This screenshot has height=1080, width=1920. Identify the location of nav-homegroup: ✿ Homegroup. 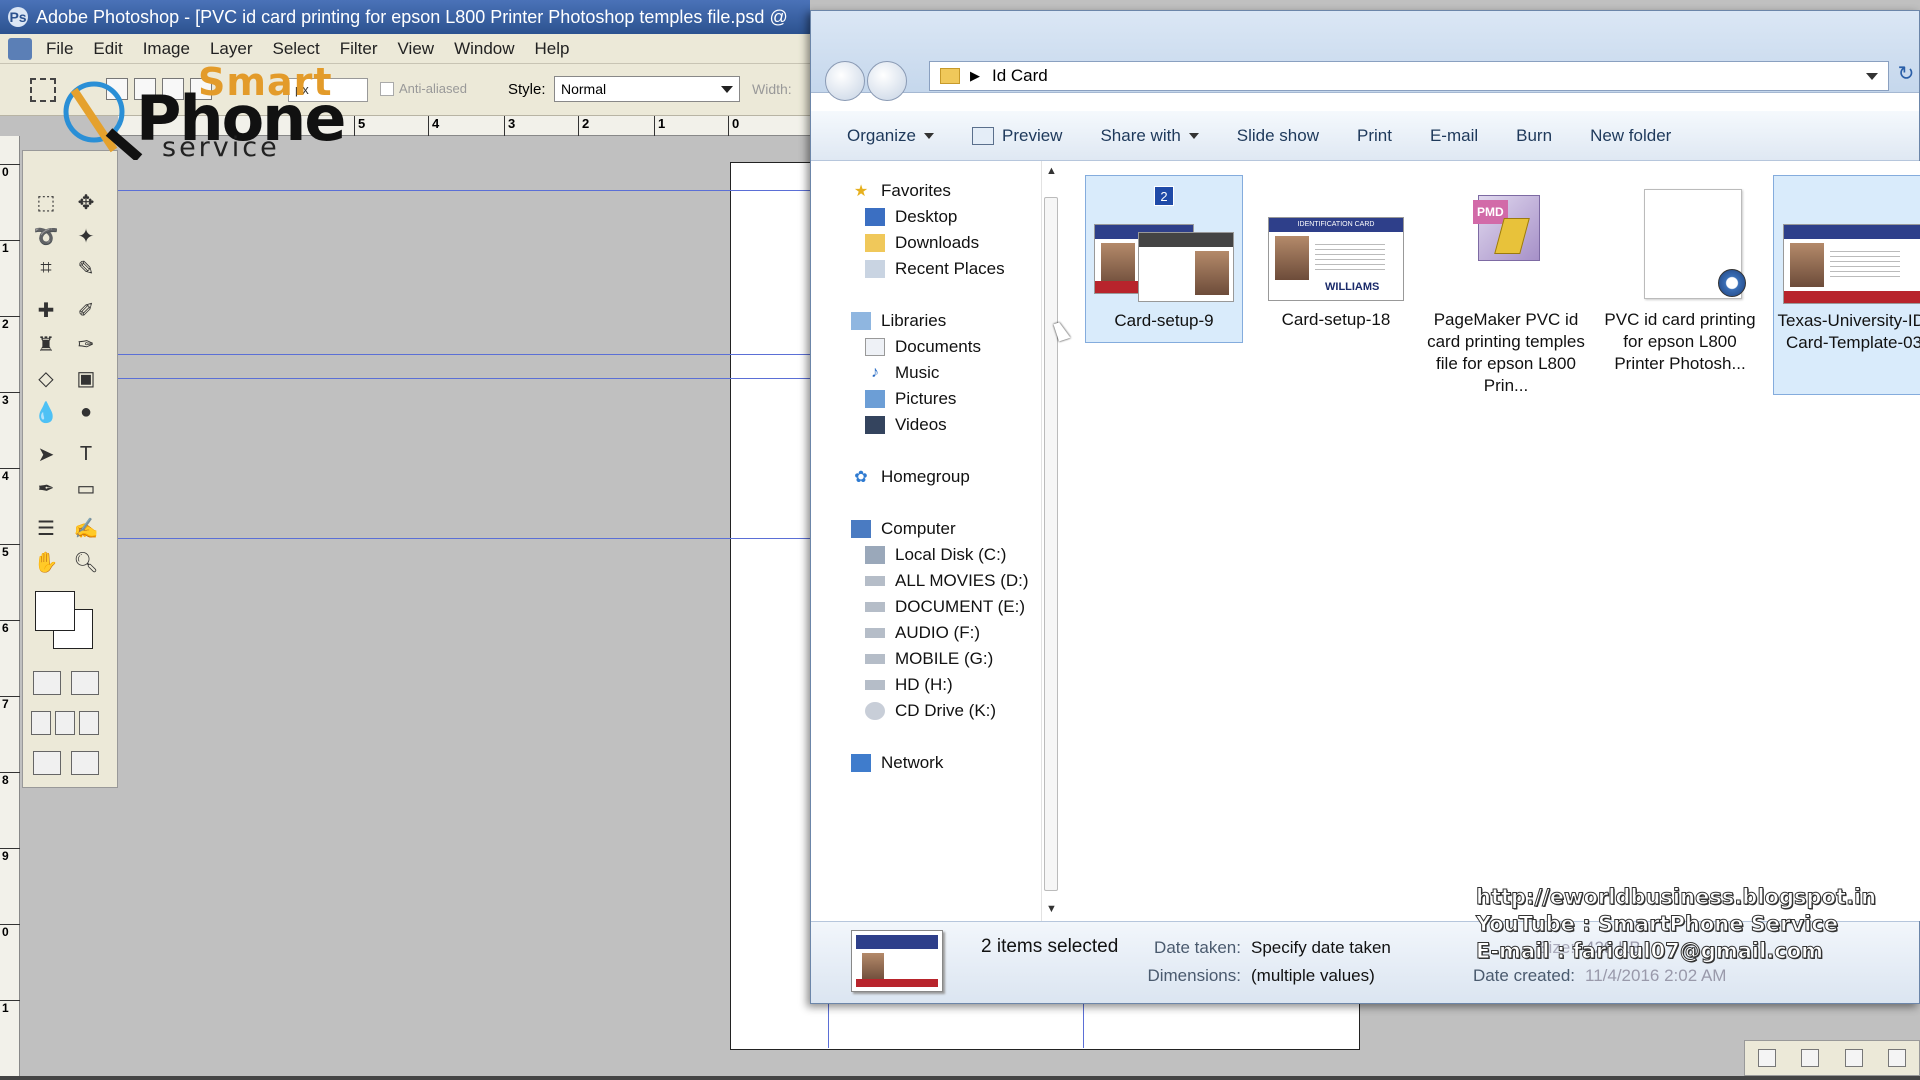
(910, 477).